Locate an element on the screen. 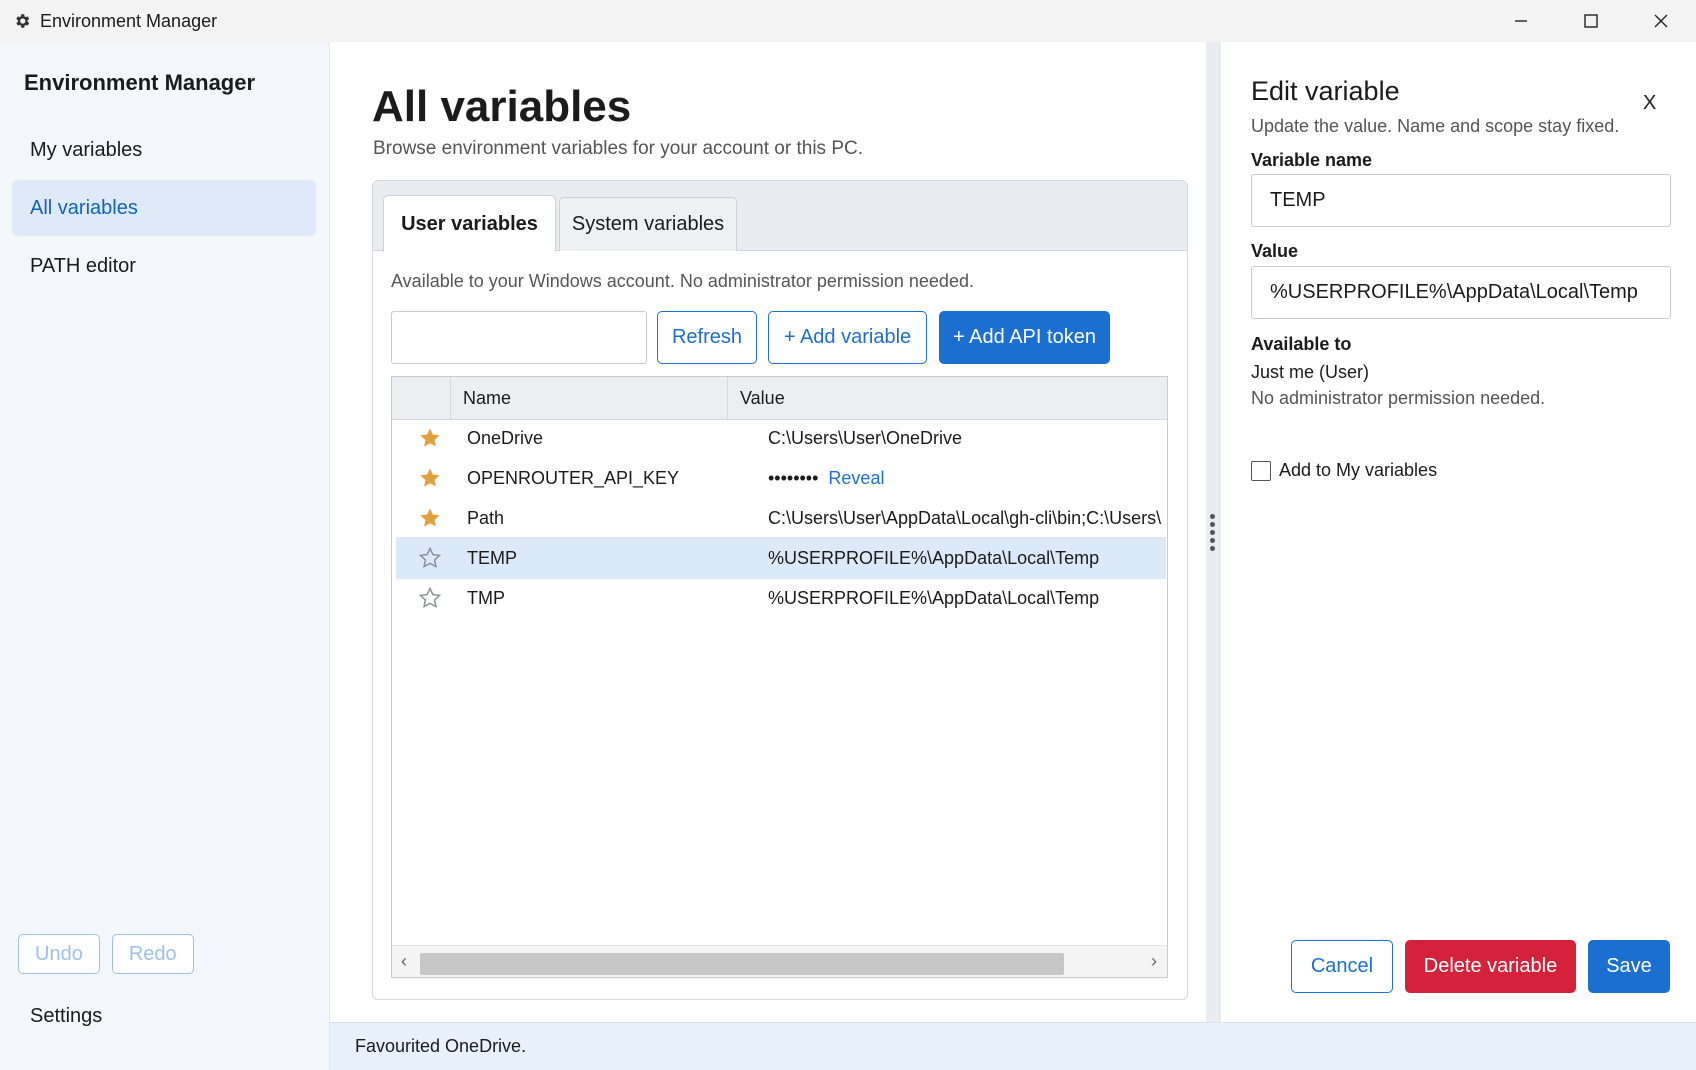 This screenshot has height=1070, width=1696. scrollbar-thumb is located at coordinates (742, 964).